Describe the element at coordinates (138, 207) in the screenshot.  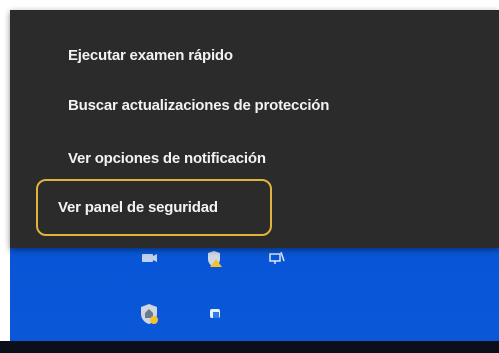
I see `menu-item-label: Ver panel de seguridad` at that location.